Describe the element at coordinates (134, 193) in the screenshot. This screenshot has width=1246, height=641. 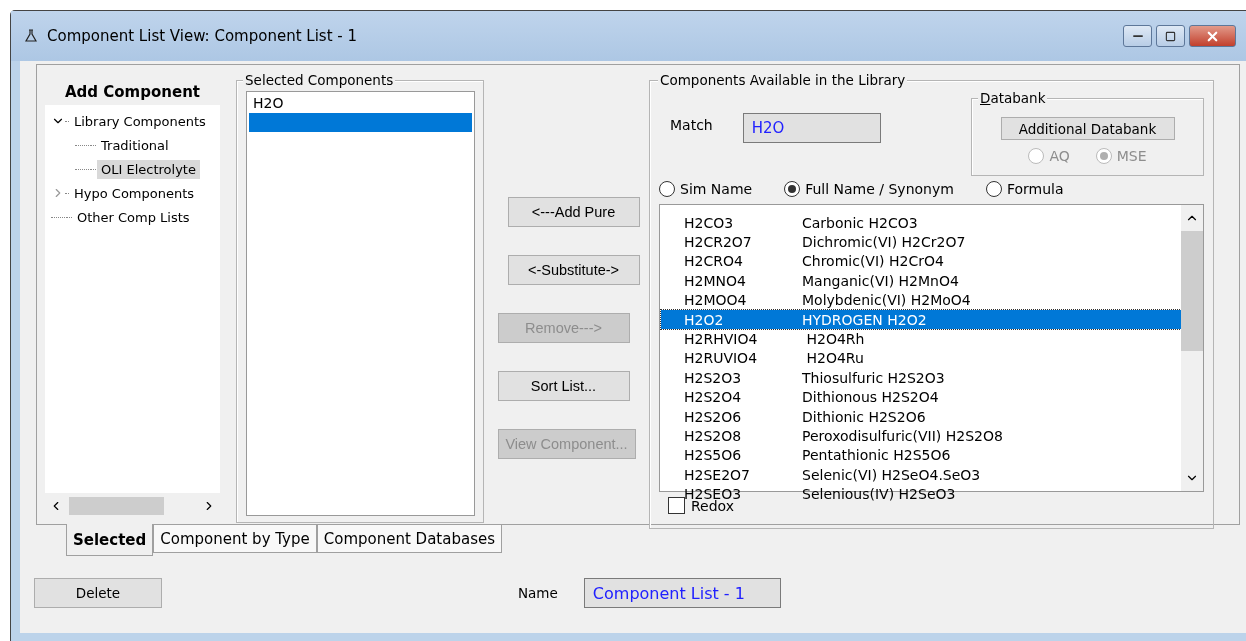
I see `tree-item: Hypo Components` at that location.